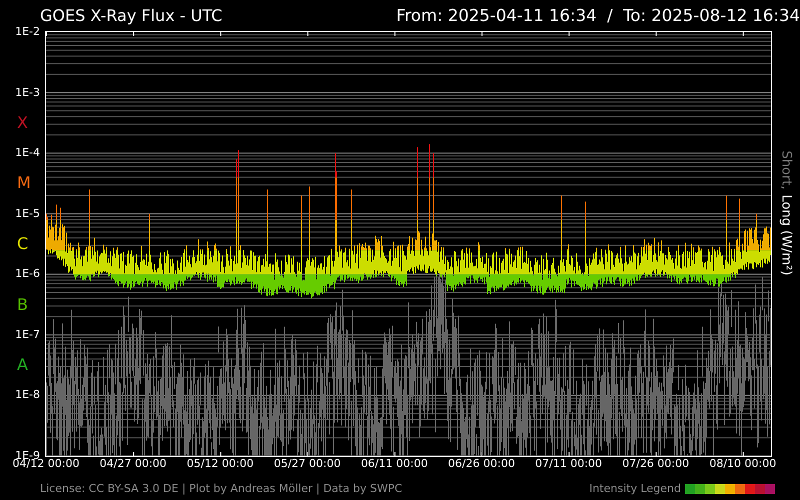 The image size is (800, 500). Describe the element at coordinates (27, 92) in the screenshot. I see `y-tick-label: 1E-3` at that location.